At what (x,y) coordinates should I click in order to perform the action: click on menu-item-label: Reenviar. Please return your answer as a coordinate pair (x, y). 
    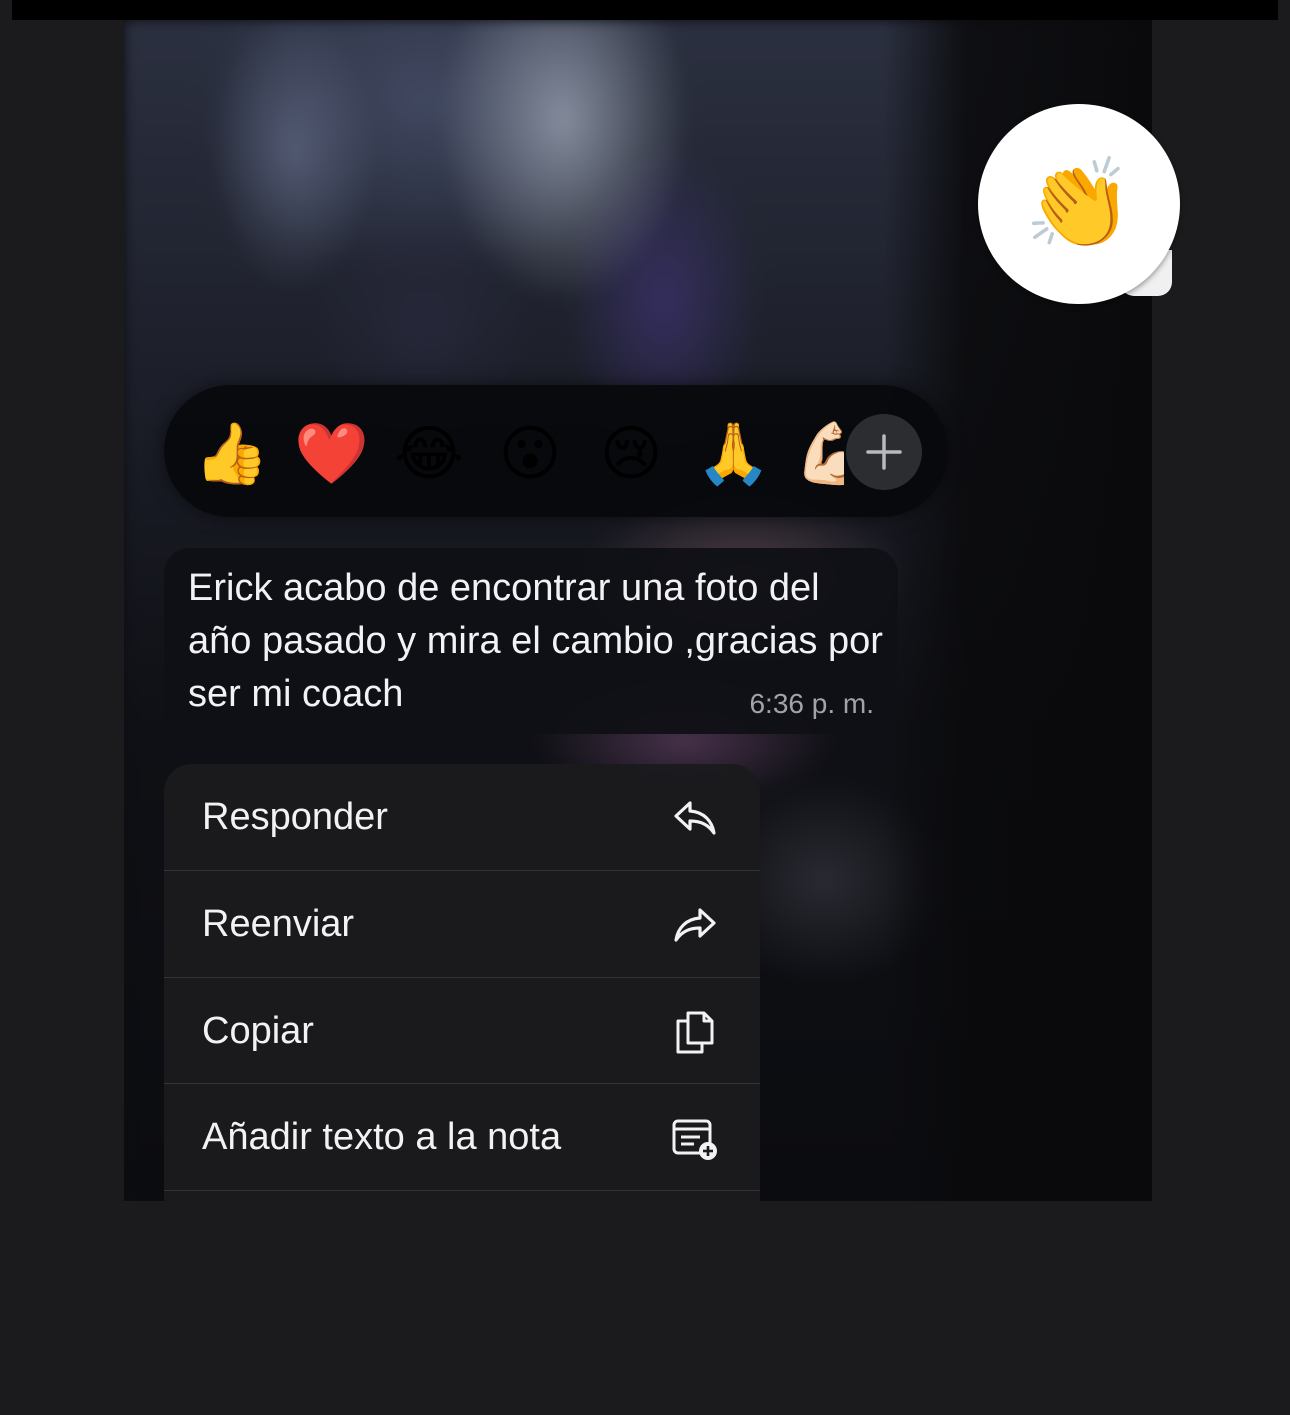
    Looking at the image, I should click on (278, 924).